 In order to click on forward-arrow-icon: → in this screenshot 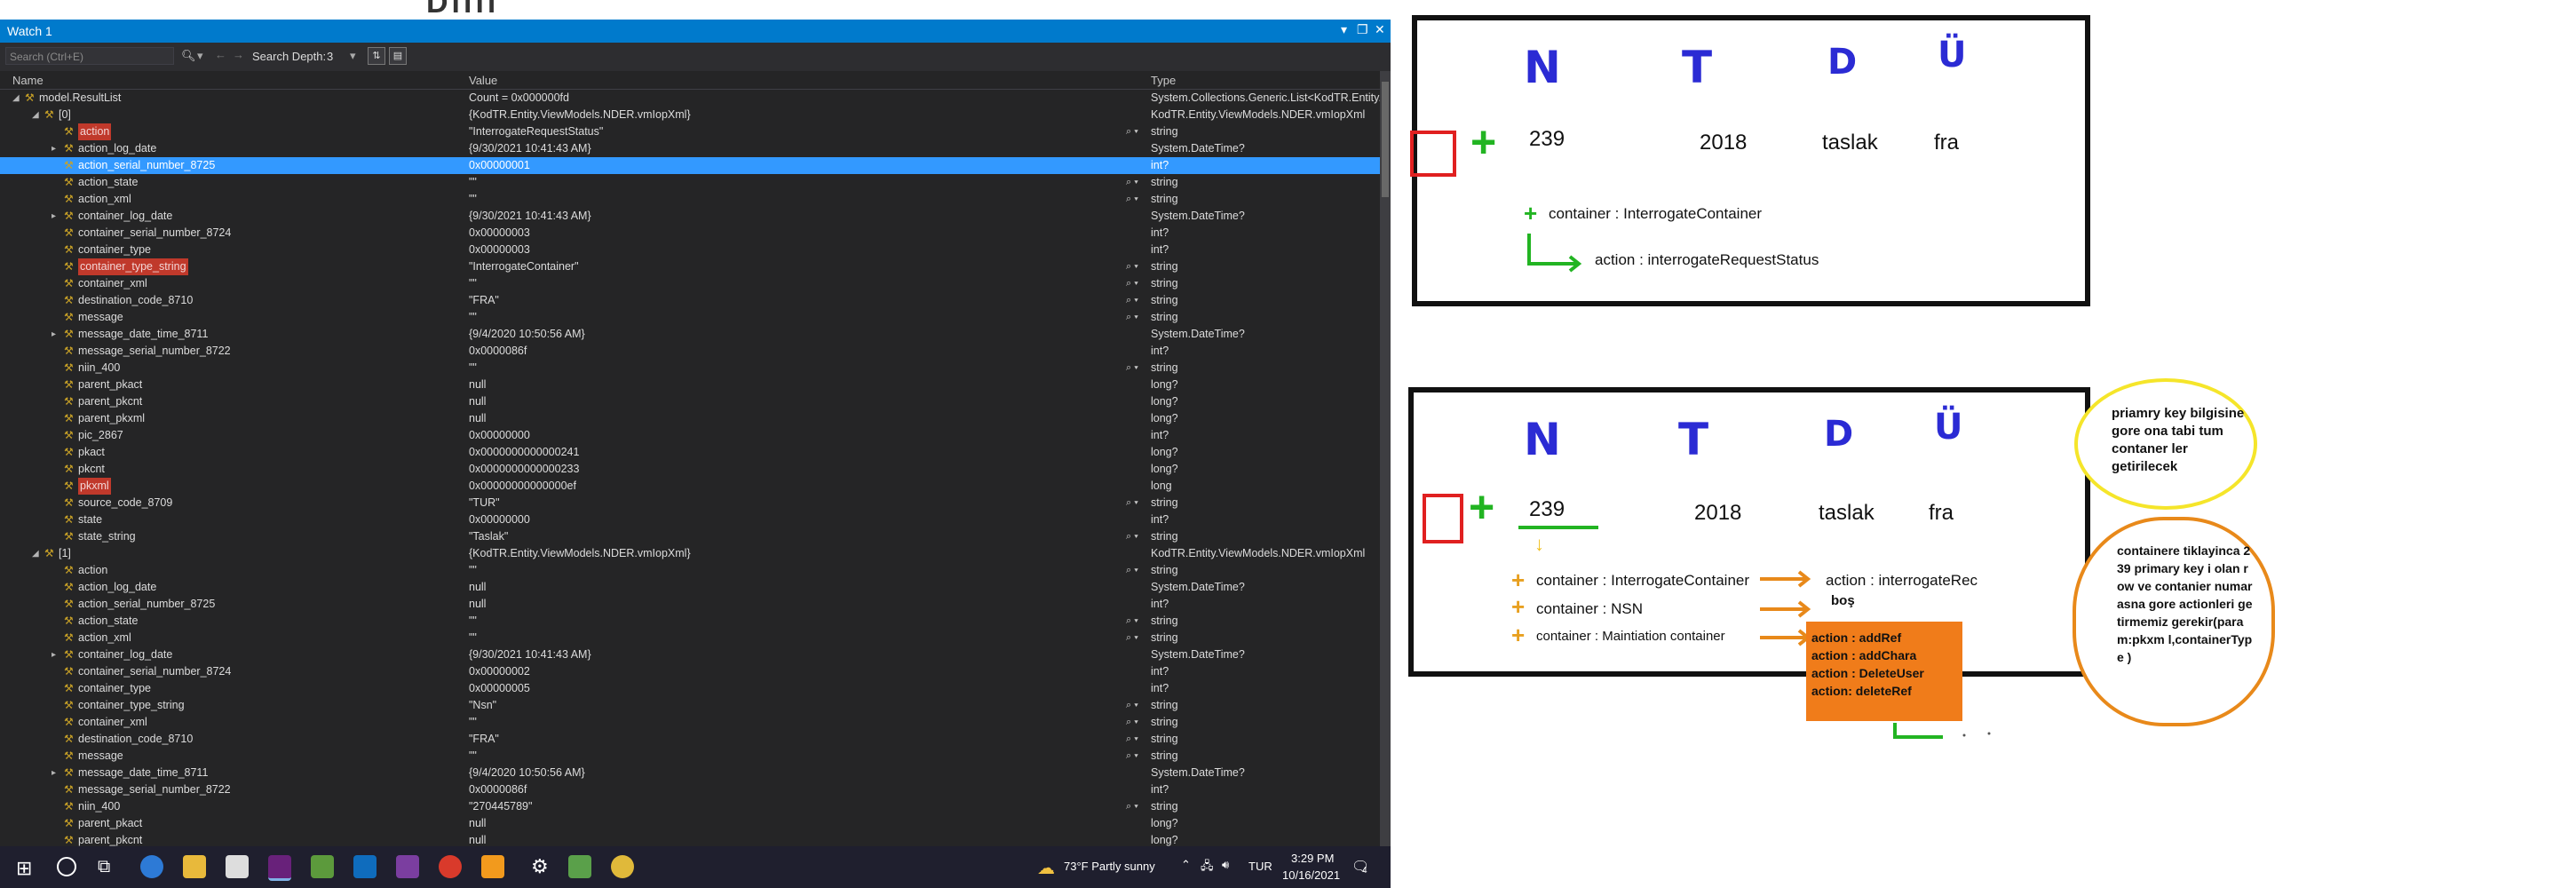, I will do `click(239, 54)`.